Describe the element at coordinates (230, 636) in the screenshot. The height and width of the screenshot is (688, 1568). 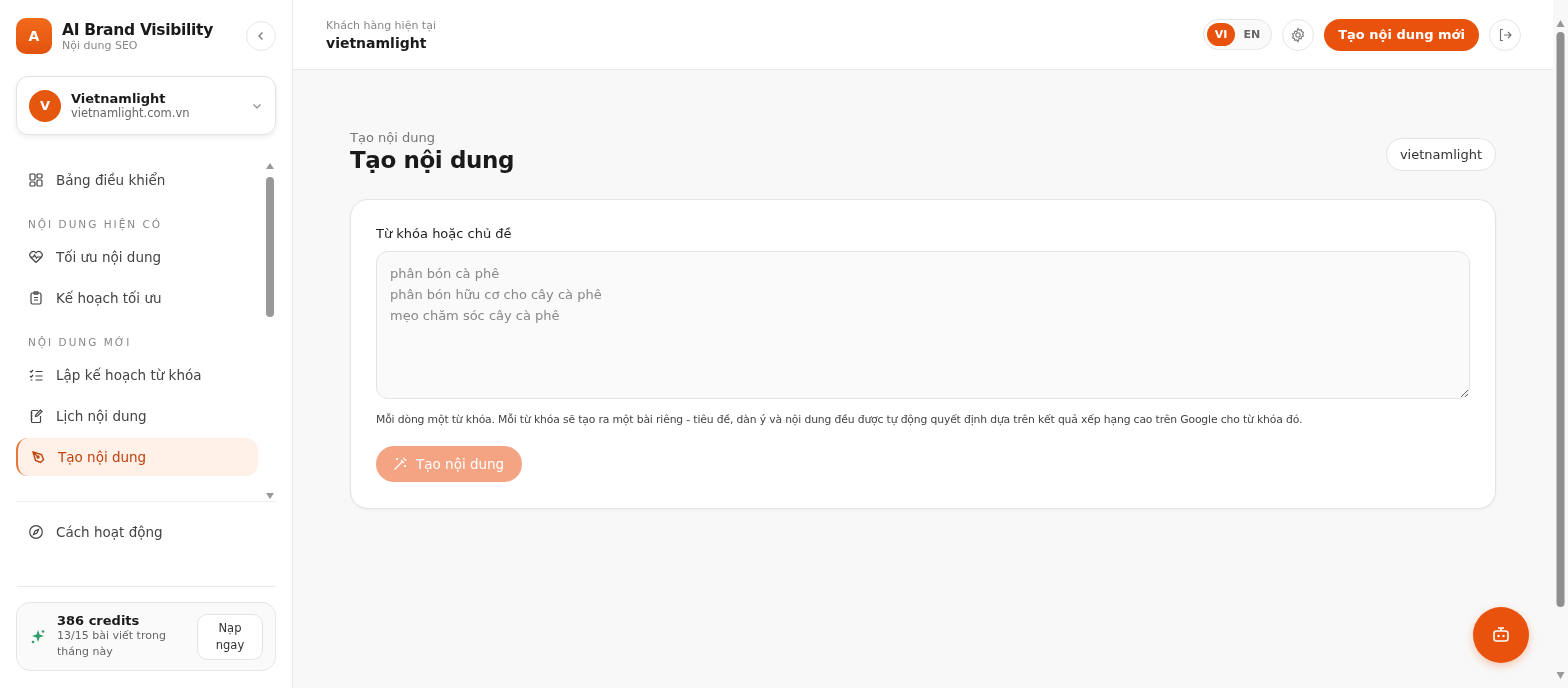
I see `top-up-button: Nạp ngay` at that location.